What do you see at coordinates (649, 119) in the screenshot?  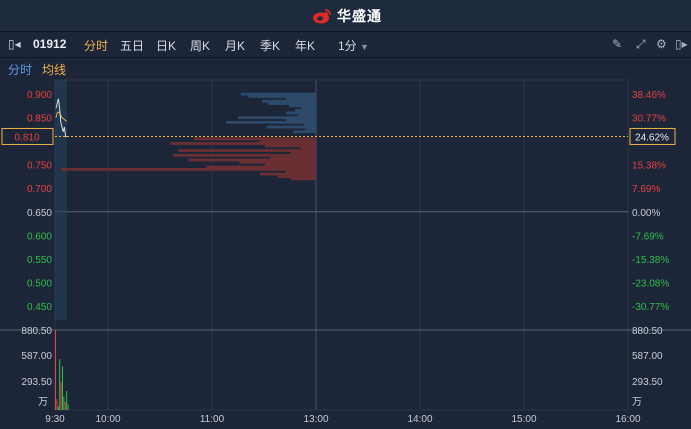 I see `pct-tick-label: 30.77%` at bounding box center [649, 119].